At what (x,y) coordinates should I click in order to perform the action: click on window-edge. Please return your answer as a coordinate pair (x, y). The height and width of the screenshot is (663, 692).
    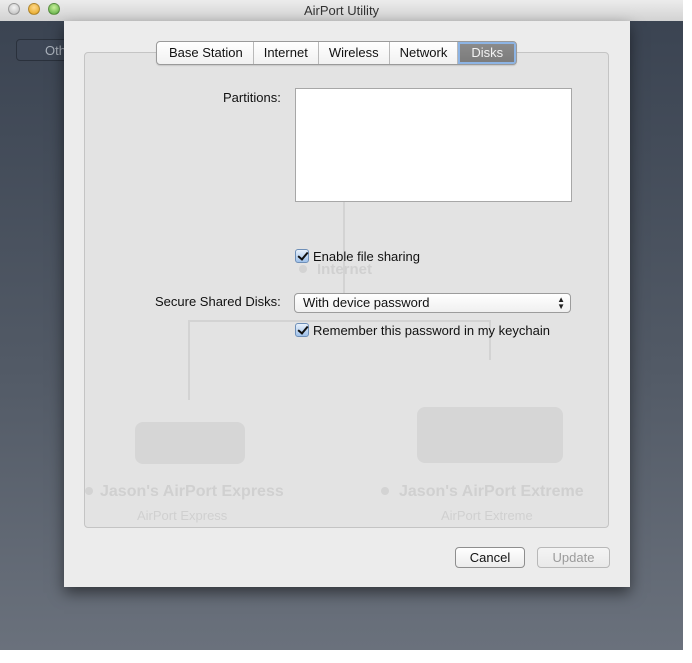
    Looking at the image, I should click on (687, 331).